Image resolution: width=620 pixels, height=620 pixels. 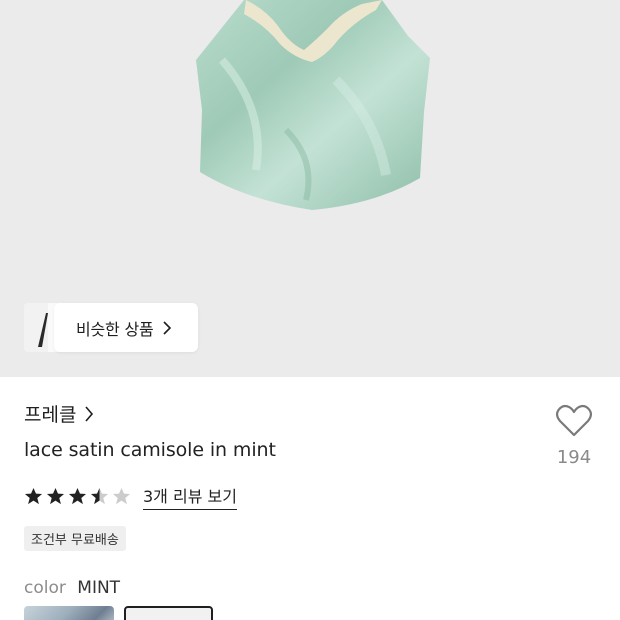 What do you see at coordinates (45, 588) in the screenshot?
I see `color-label: color` at bounding box center [45, 588].